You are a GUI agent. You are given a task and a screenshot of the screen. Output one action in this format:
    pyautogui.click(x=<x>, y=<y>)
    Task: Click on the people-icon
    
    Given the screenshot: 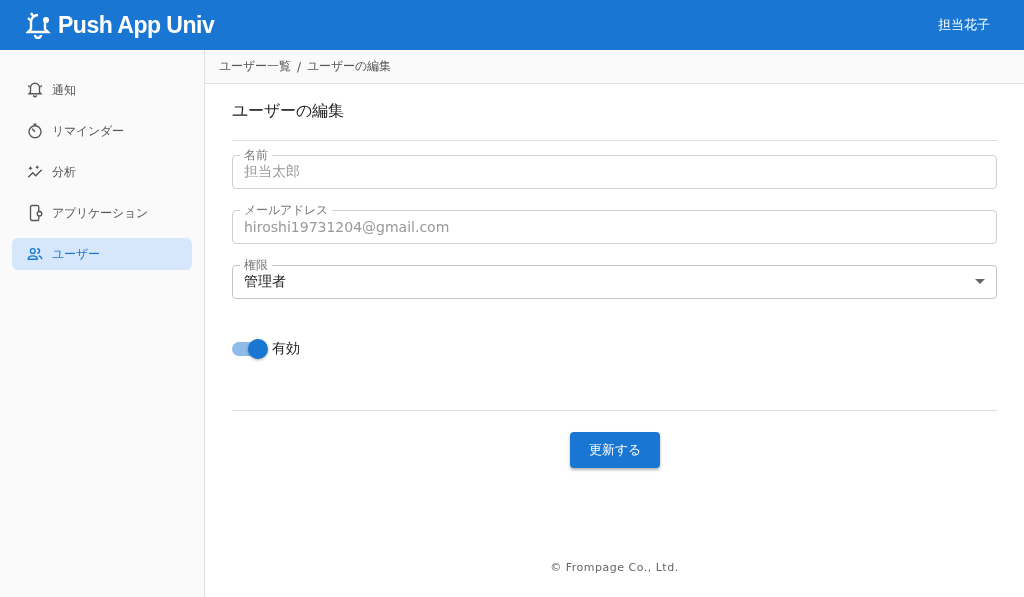 What is the action you would take?
    pyautogui.click(x=35, y=254)
    